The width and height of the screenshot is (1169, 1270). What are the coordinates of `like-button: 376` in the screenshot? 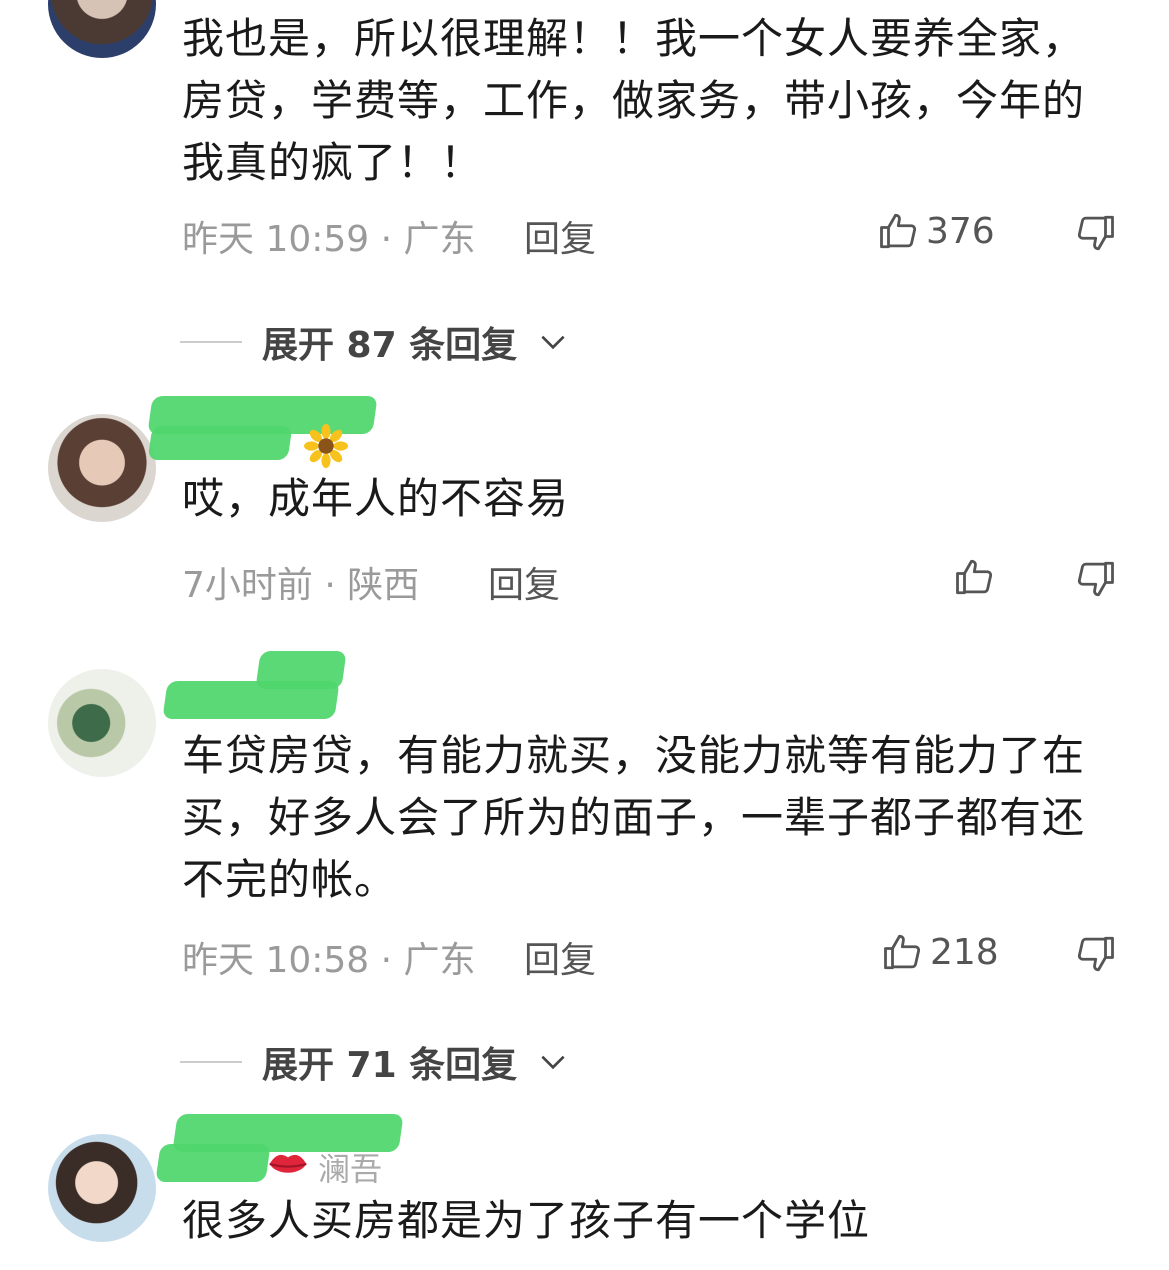 It's located at (936, 231).